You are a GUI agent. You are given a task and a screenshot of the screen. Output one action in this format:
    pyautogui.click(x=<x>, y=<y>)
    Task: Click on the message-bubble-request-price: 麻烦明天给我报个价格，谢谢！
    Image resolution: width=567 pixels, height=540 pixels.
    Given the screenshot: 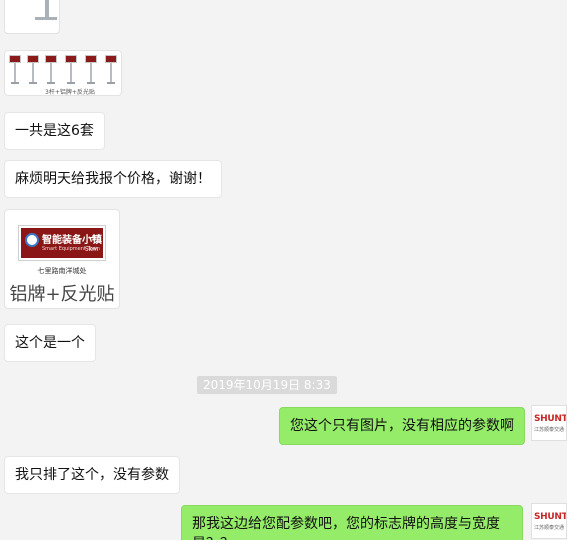 What is the action you would take?
    pyautogui.click(x=113, y=179)
    